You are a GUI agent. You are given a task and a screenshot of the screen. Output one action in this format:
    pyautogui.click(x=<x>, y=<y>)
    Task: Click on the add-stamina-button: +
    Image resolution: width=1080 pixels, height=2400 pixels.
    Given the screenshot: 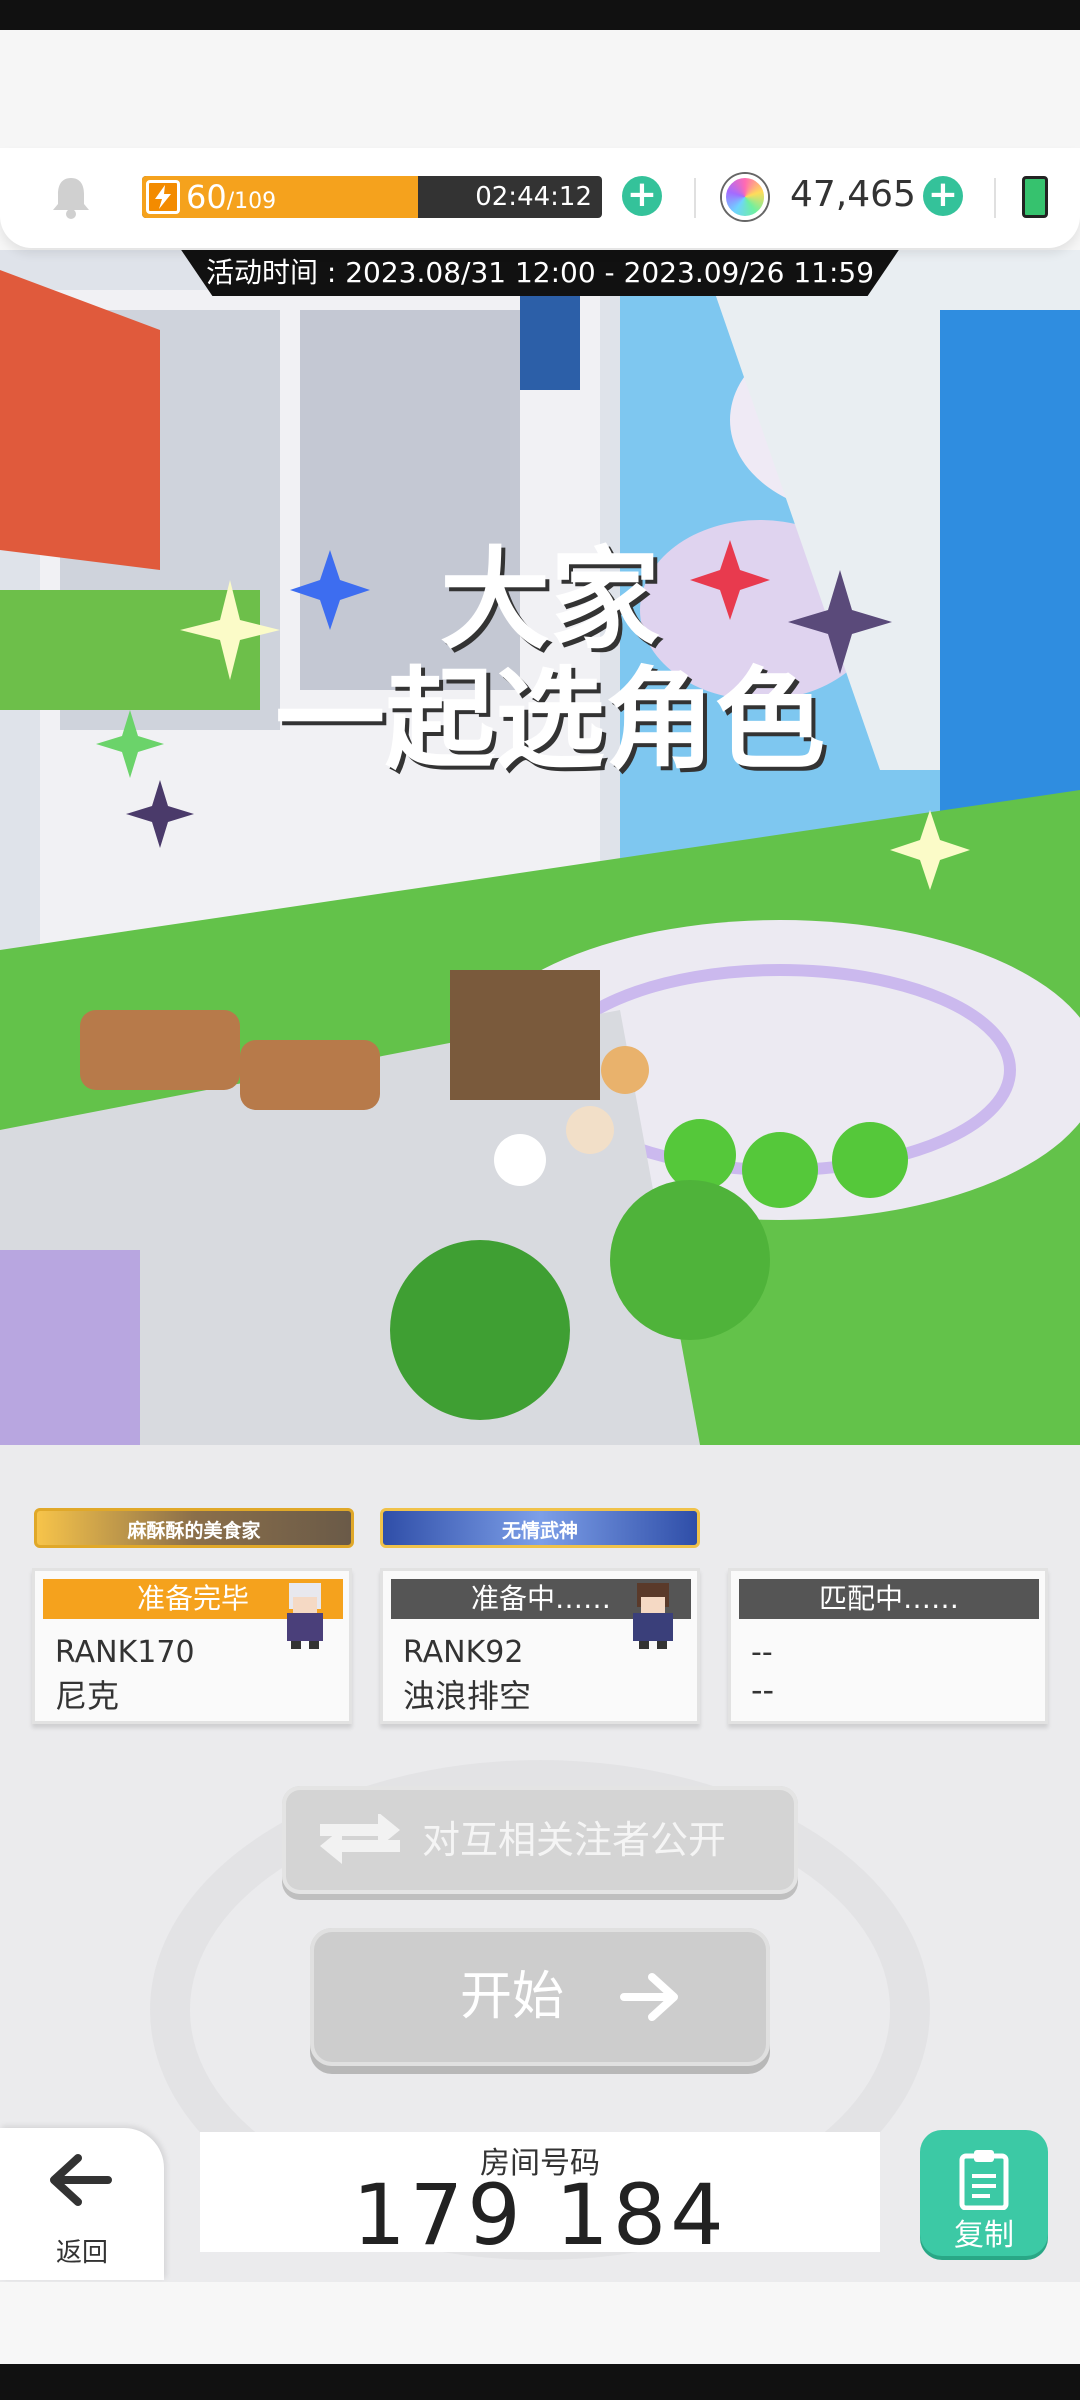 What is the action you would take?
    pyautogui.click(x=642, y=196)
    